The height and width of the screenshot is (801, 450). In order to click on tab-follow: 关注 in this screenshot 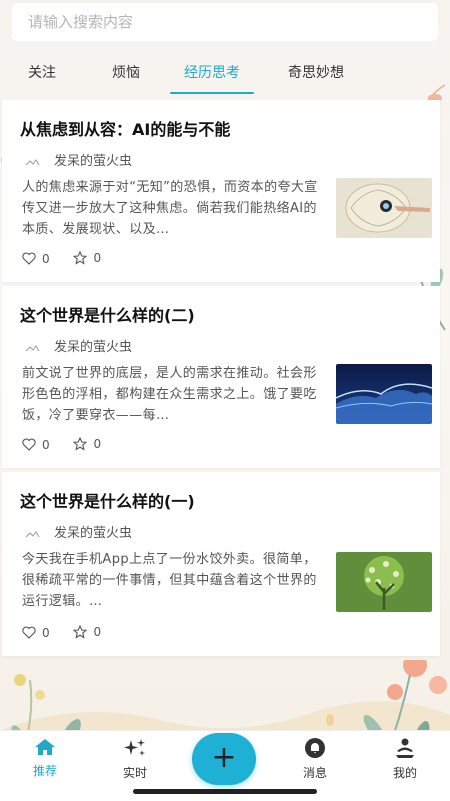, I will do `click(42, 74)`.